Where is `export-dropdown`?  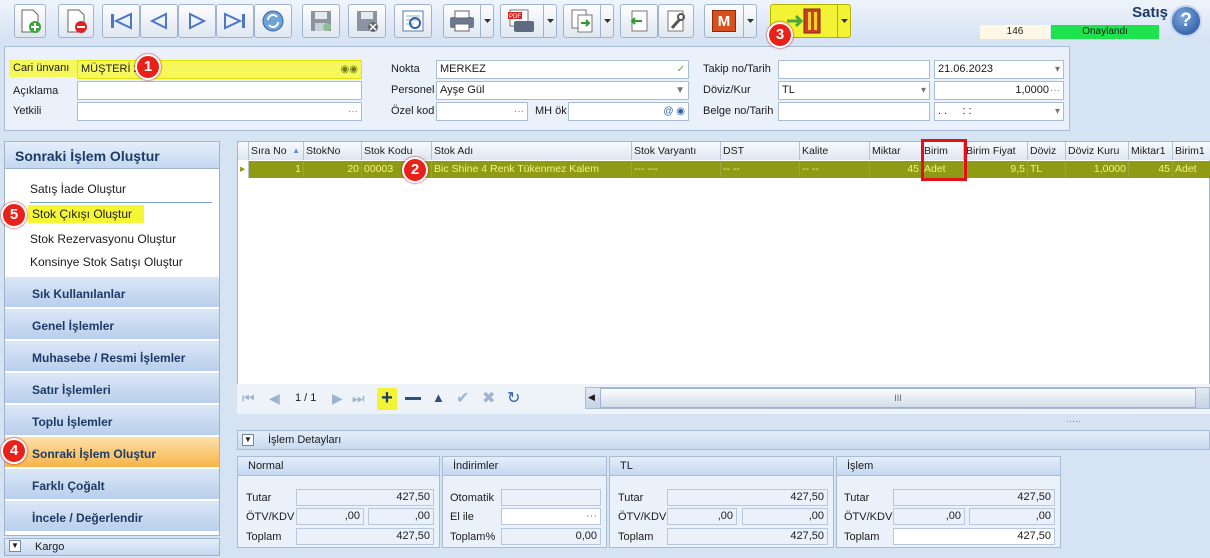
export-dropdown is located at coordinates (607, 21).